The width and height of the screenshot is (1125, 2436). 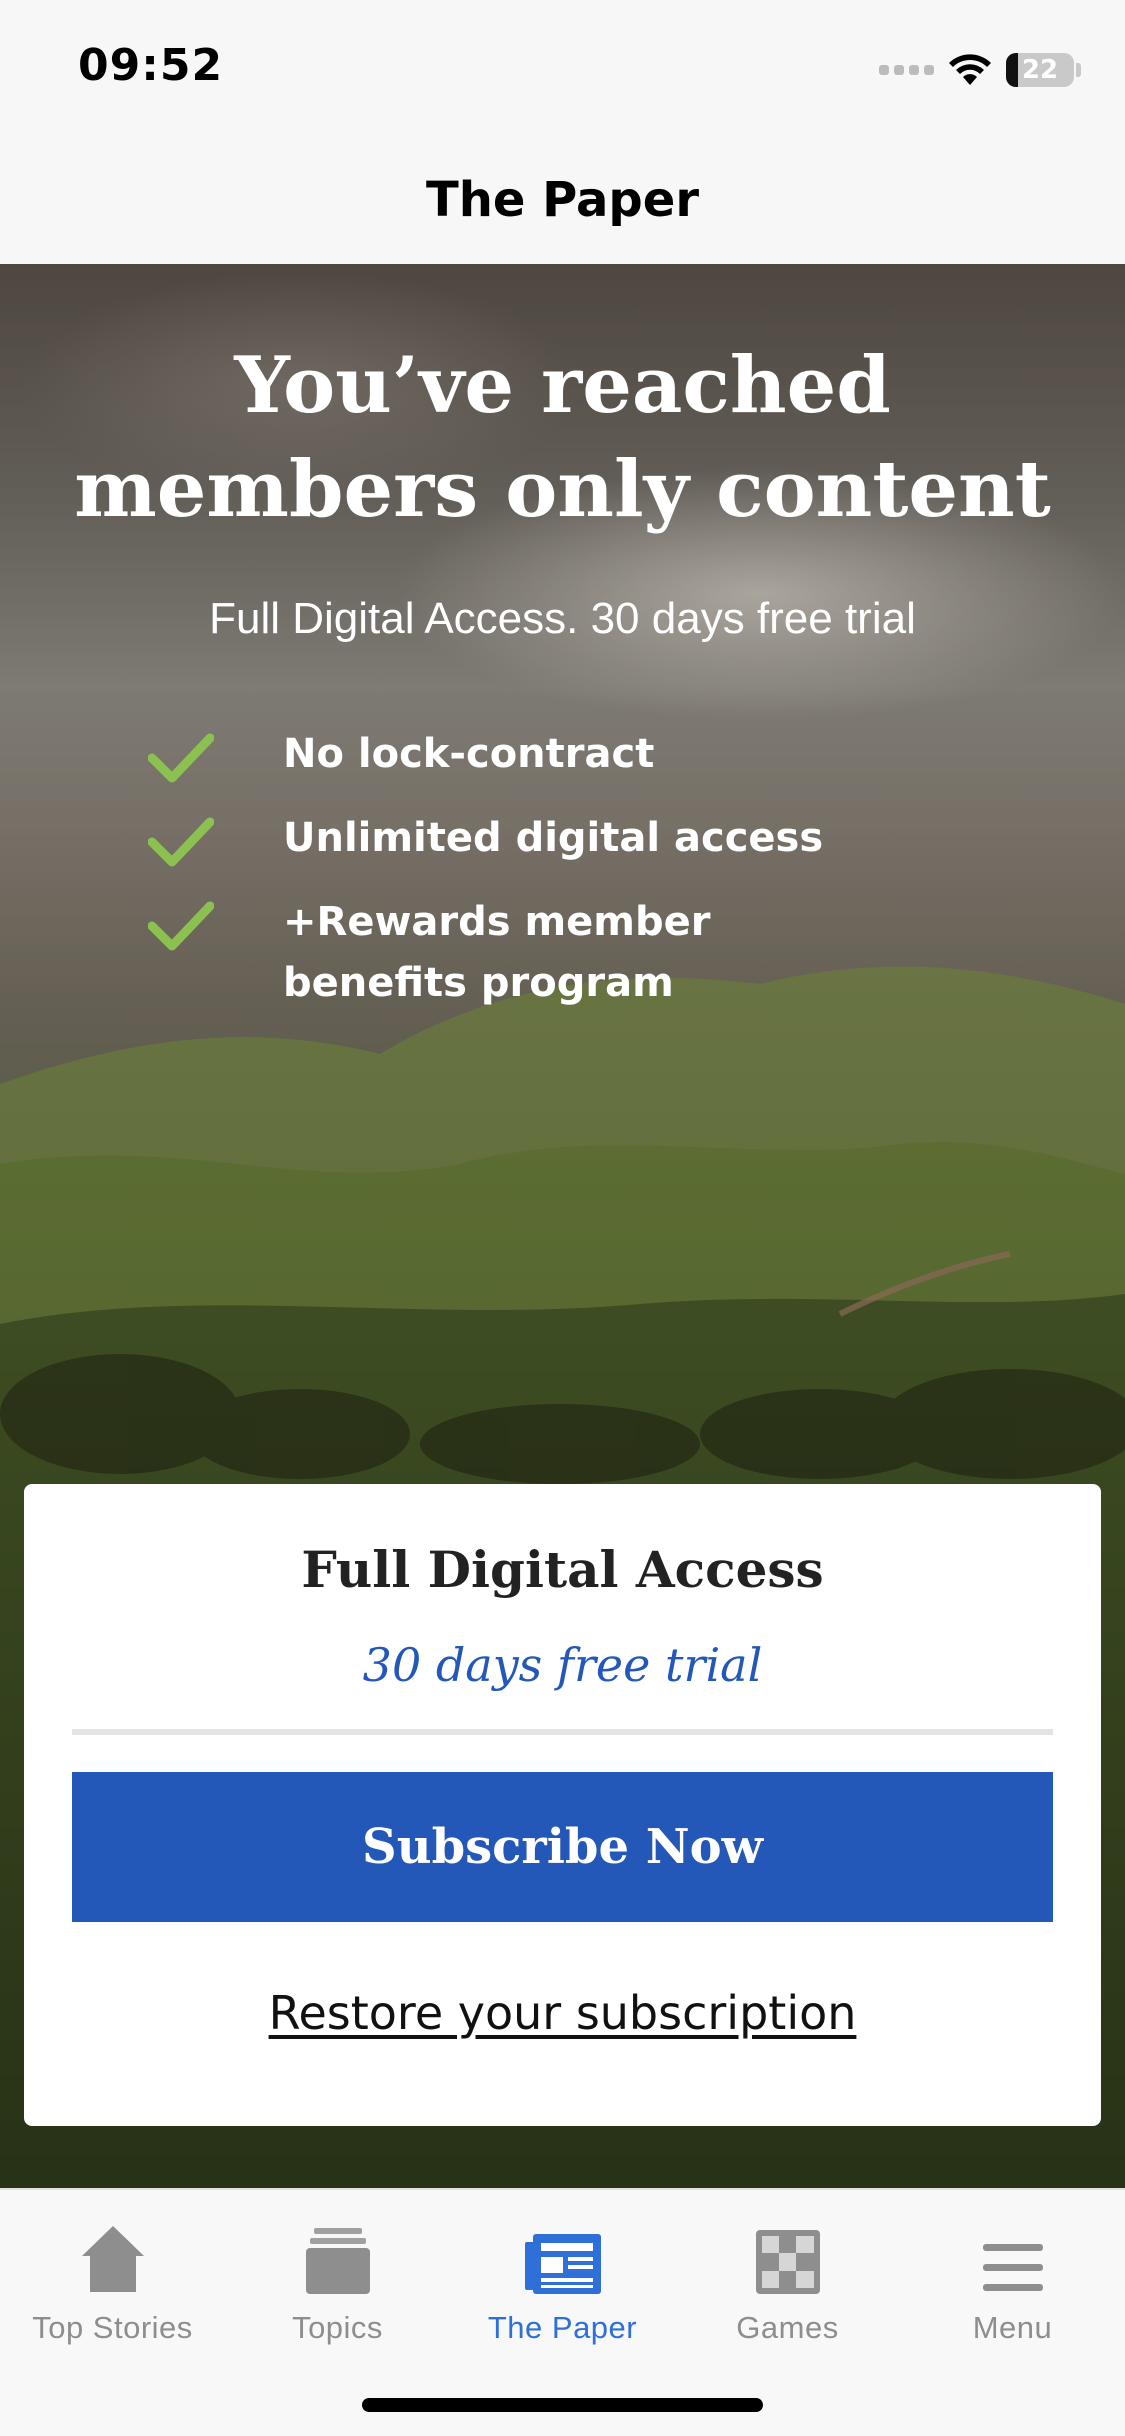 I want to click on page-title: The Paper, so click(x=562, y=200).